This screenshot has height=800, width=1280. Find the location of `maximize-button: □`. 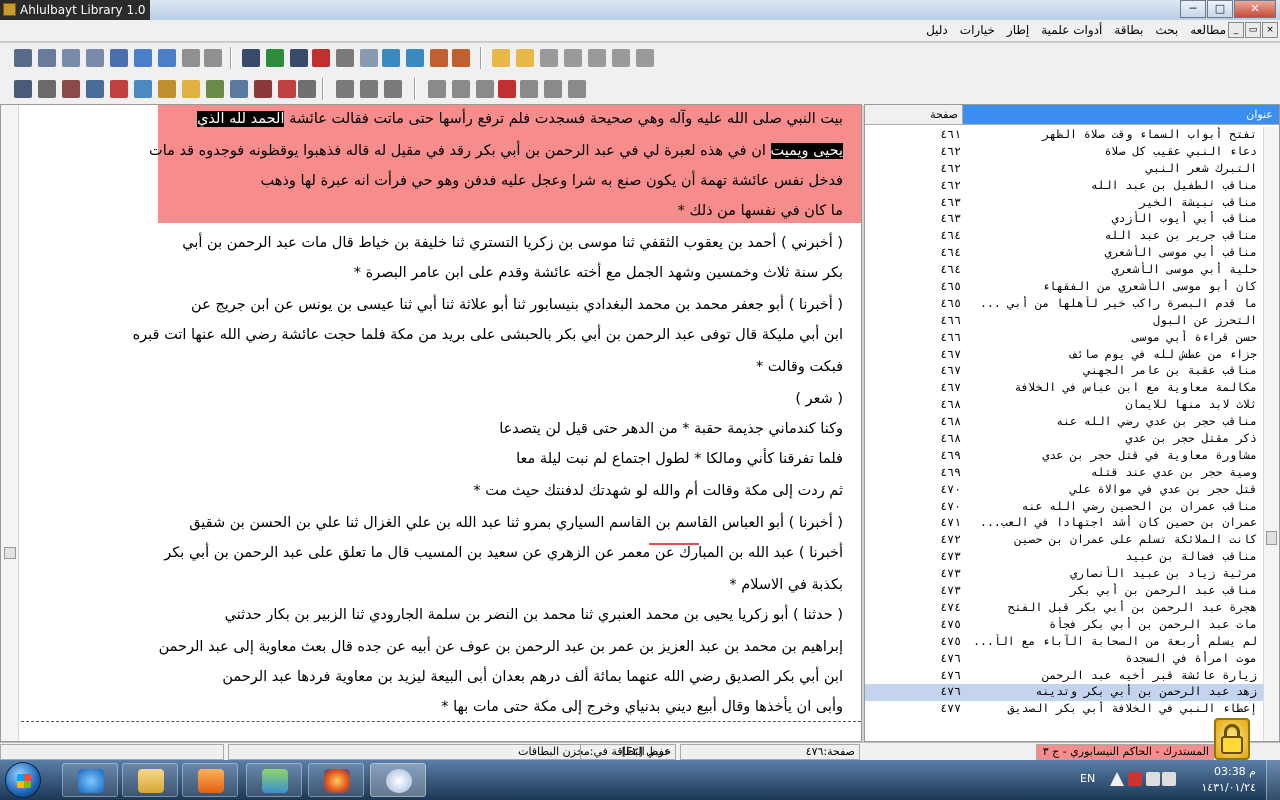

maximize-button: □ is located at coordinates (1220, 9).